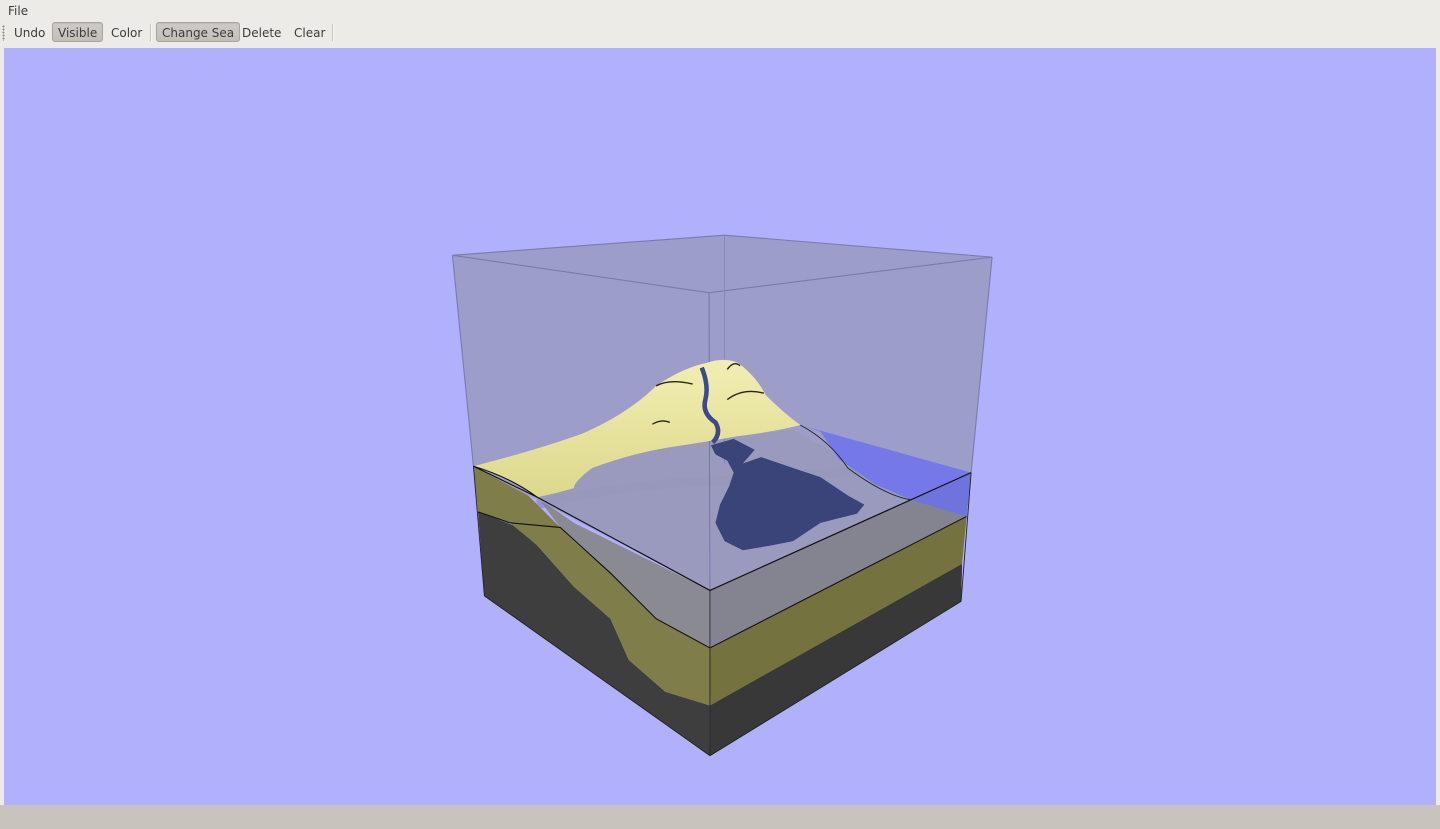  What do you see at coordinates (151, 32) in the screenshot?
I see `toolbar-separator` at bounding box center [151, 32].